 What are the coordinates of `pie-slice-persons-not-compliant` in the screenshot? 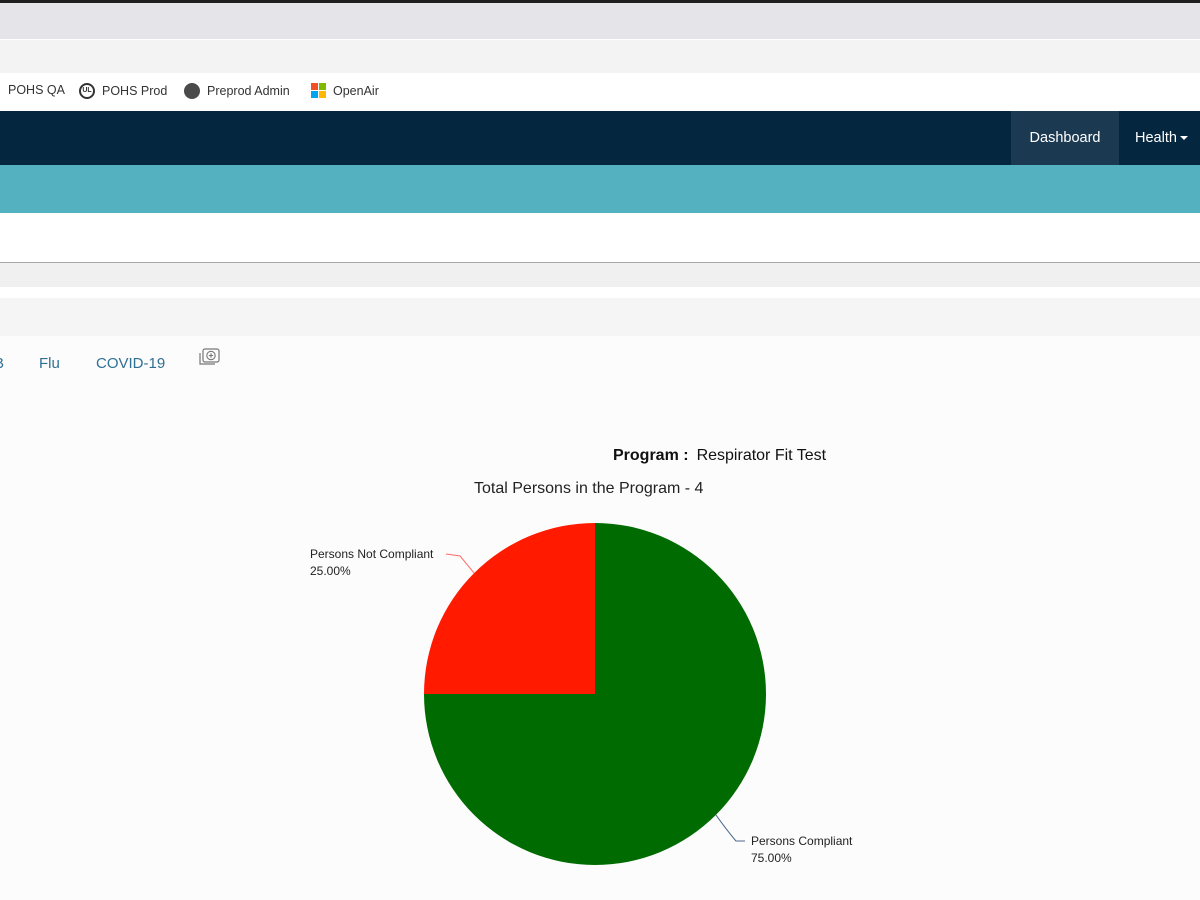 It's located at (509, 608).